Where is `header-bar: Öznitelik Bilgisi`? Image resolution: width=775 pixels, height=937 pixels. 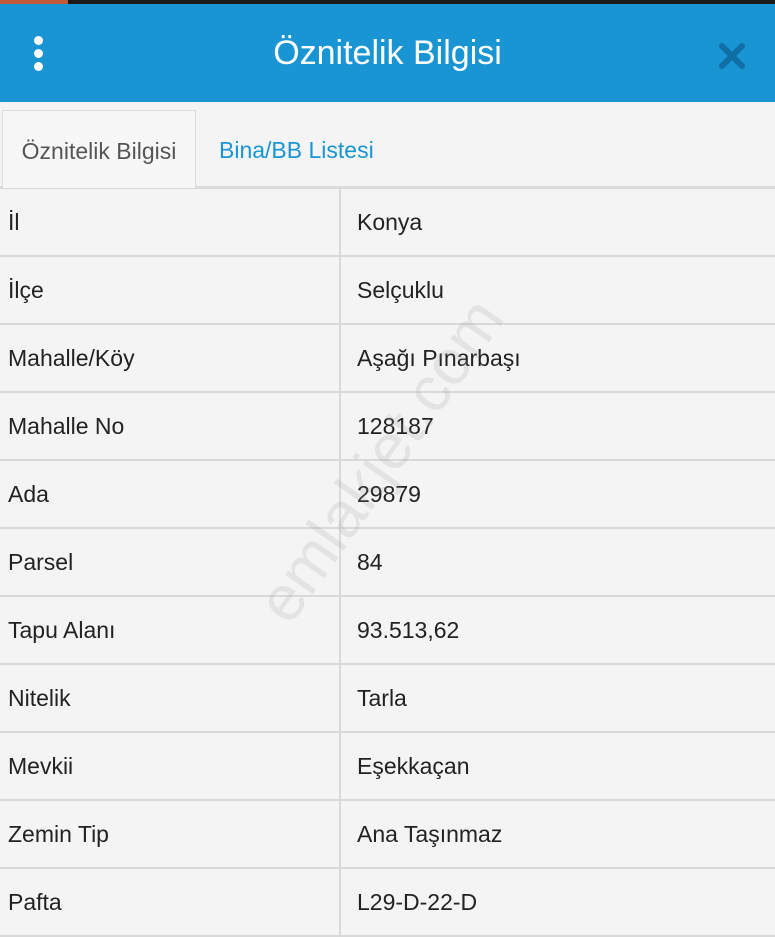
header-bar: Öznitelik Bilgisi is located at coordinates (387, 53).